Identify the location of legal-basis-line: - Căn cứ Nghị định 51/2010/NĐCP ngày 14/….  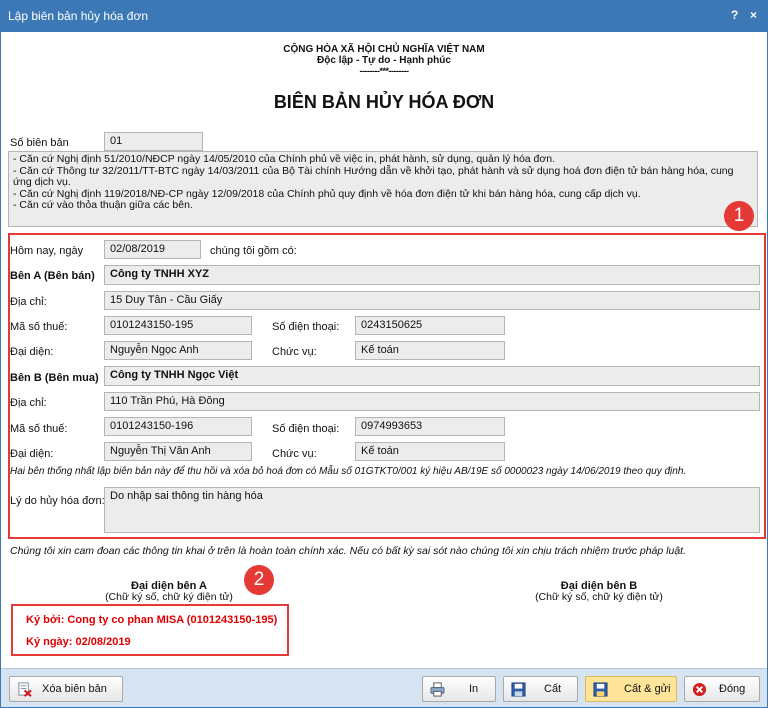
(284, 159).